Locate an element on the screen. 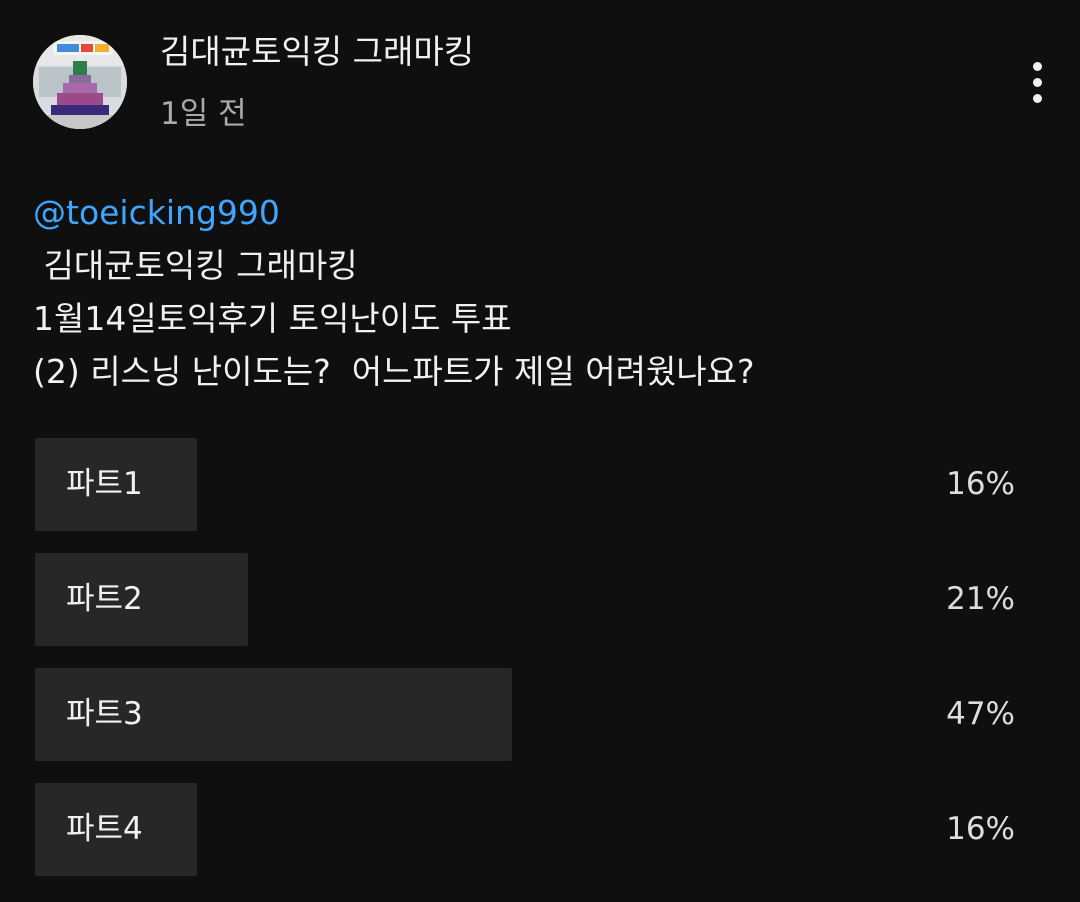  poll-option-4: 파트4 16% is located at coordinates (527, 829).